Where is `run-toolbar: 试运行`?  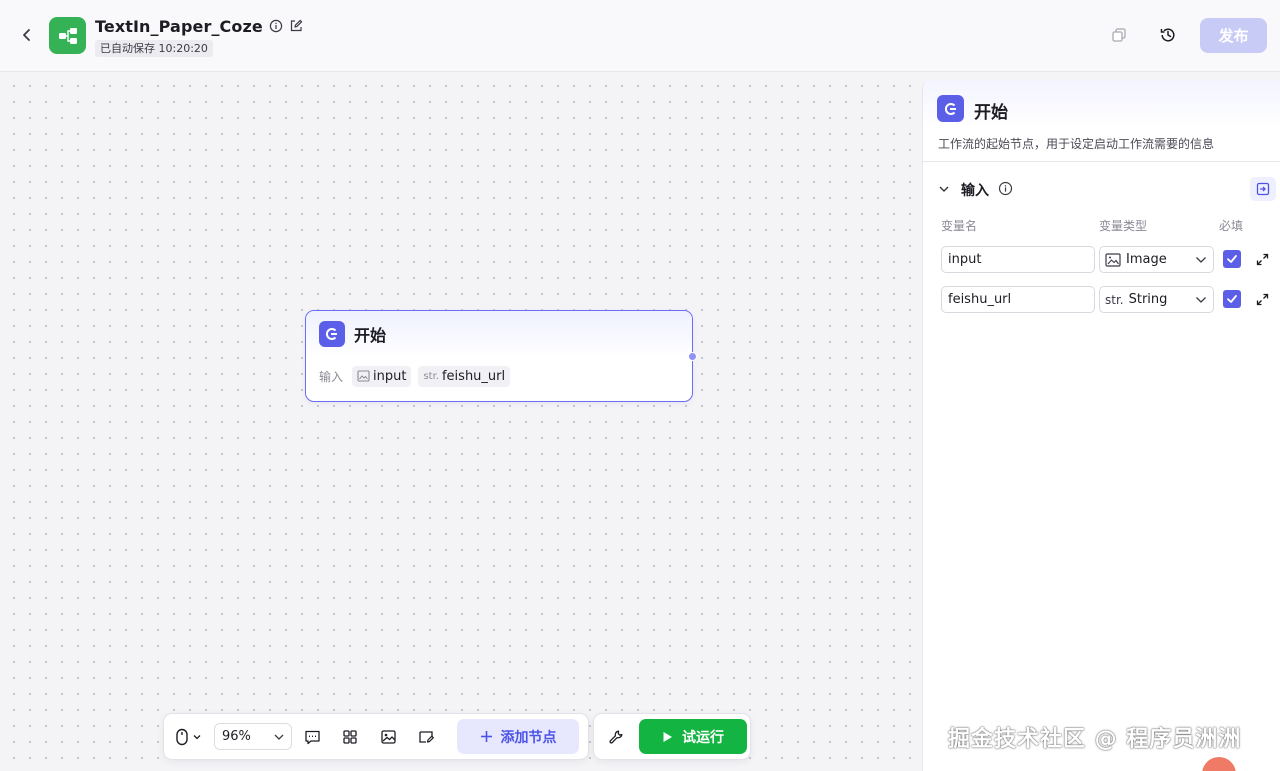
run-toolbar: 试运行 is located at coordinates (672, 736).